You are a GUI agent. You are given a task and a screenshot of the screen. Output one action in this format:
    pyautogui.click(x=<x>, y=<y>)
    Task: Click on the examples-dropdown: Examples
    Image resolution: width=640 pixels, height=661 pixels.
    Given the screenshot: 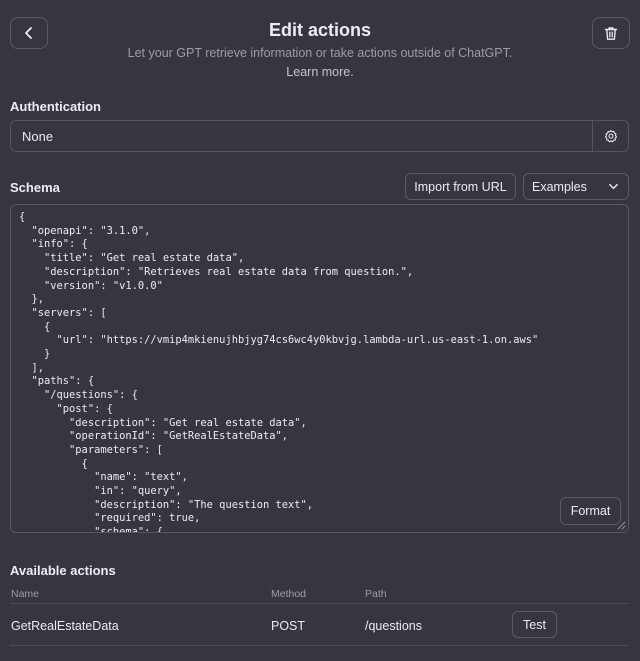 What is the action you would take?
    pyautogui.click(x=576, y=186)
    